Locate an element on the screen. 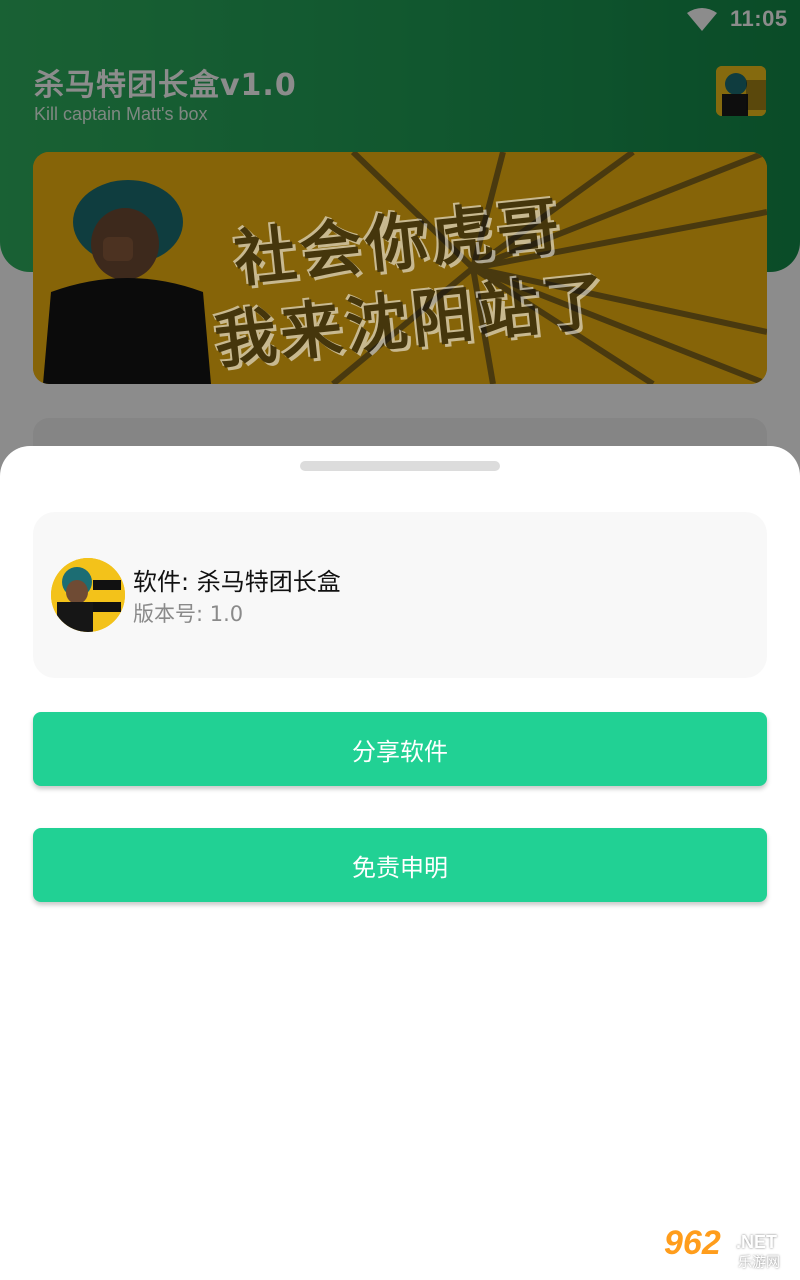 This screenshot has height=1280, width=800. watermark-domain: .NET is located at coordinates (757, 1242).